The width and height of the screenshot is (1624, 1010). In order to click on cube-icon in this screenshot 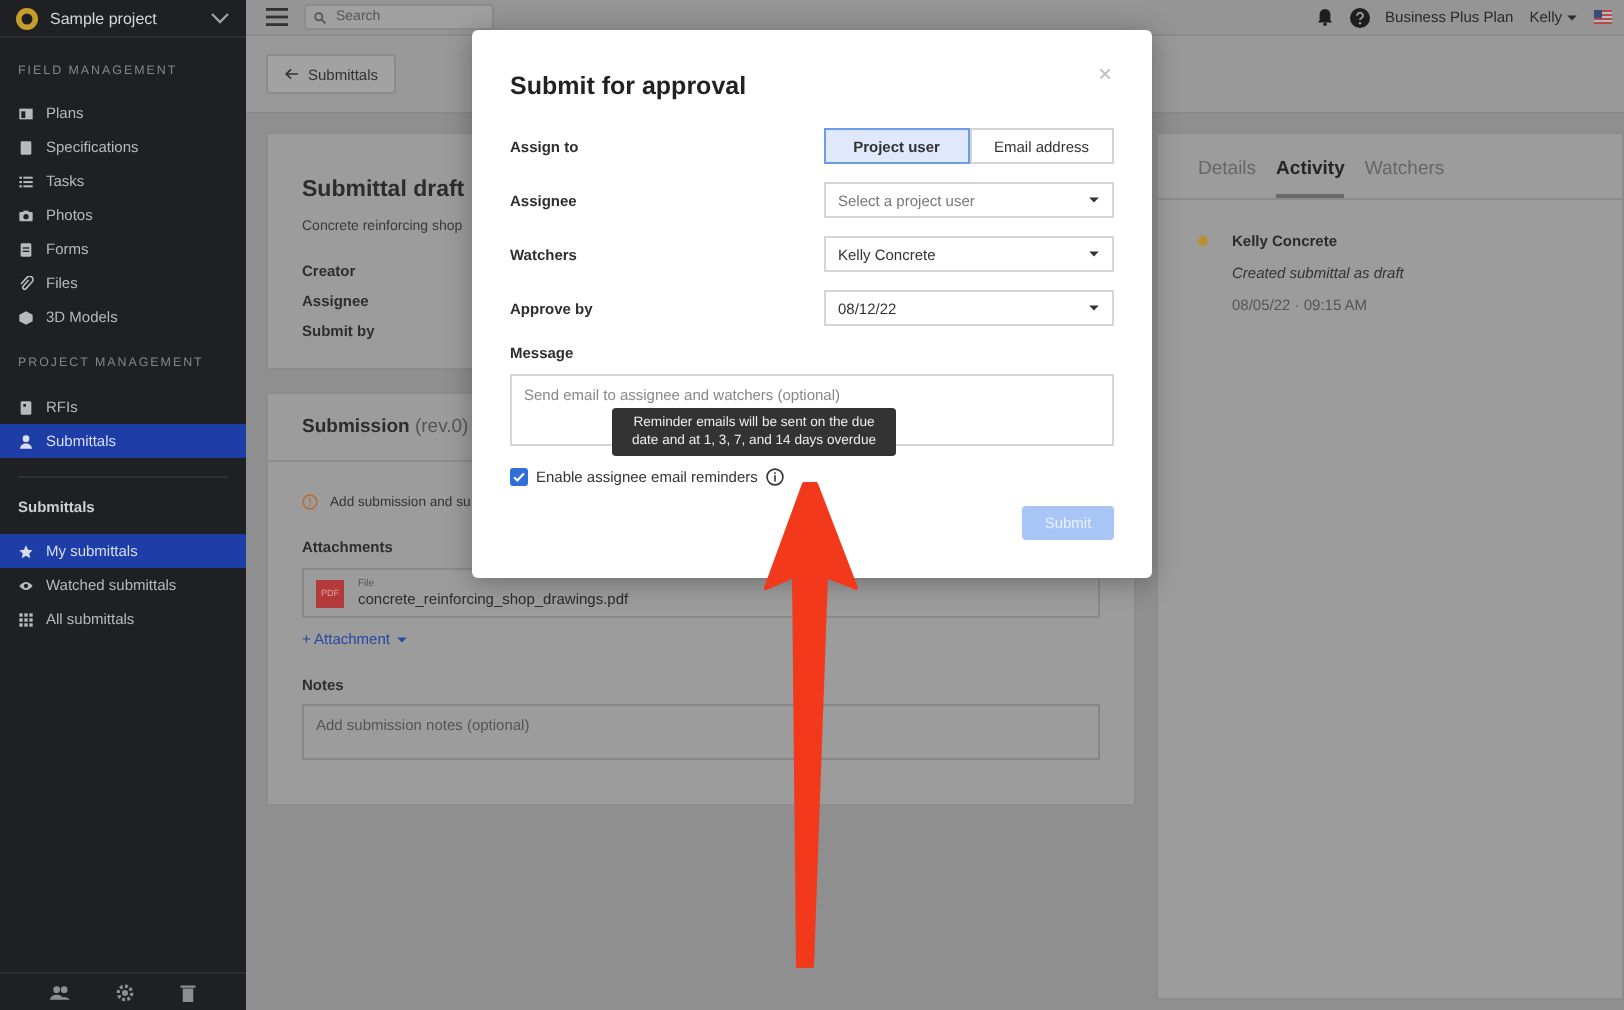, I will do `click(26, 317)`.